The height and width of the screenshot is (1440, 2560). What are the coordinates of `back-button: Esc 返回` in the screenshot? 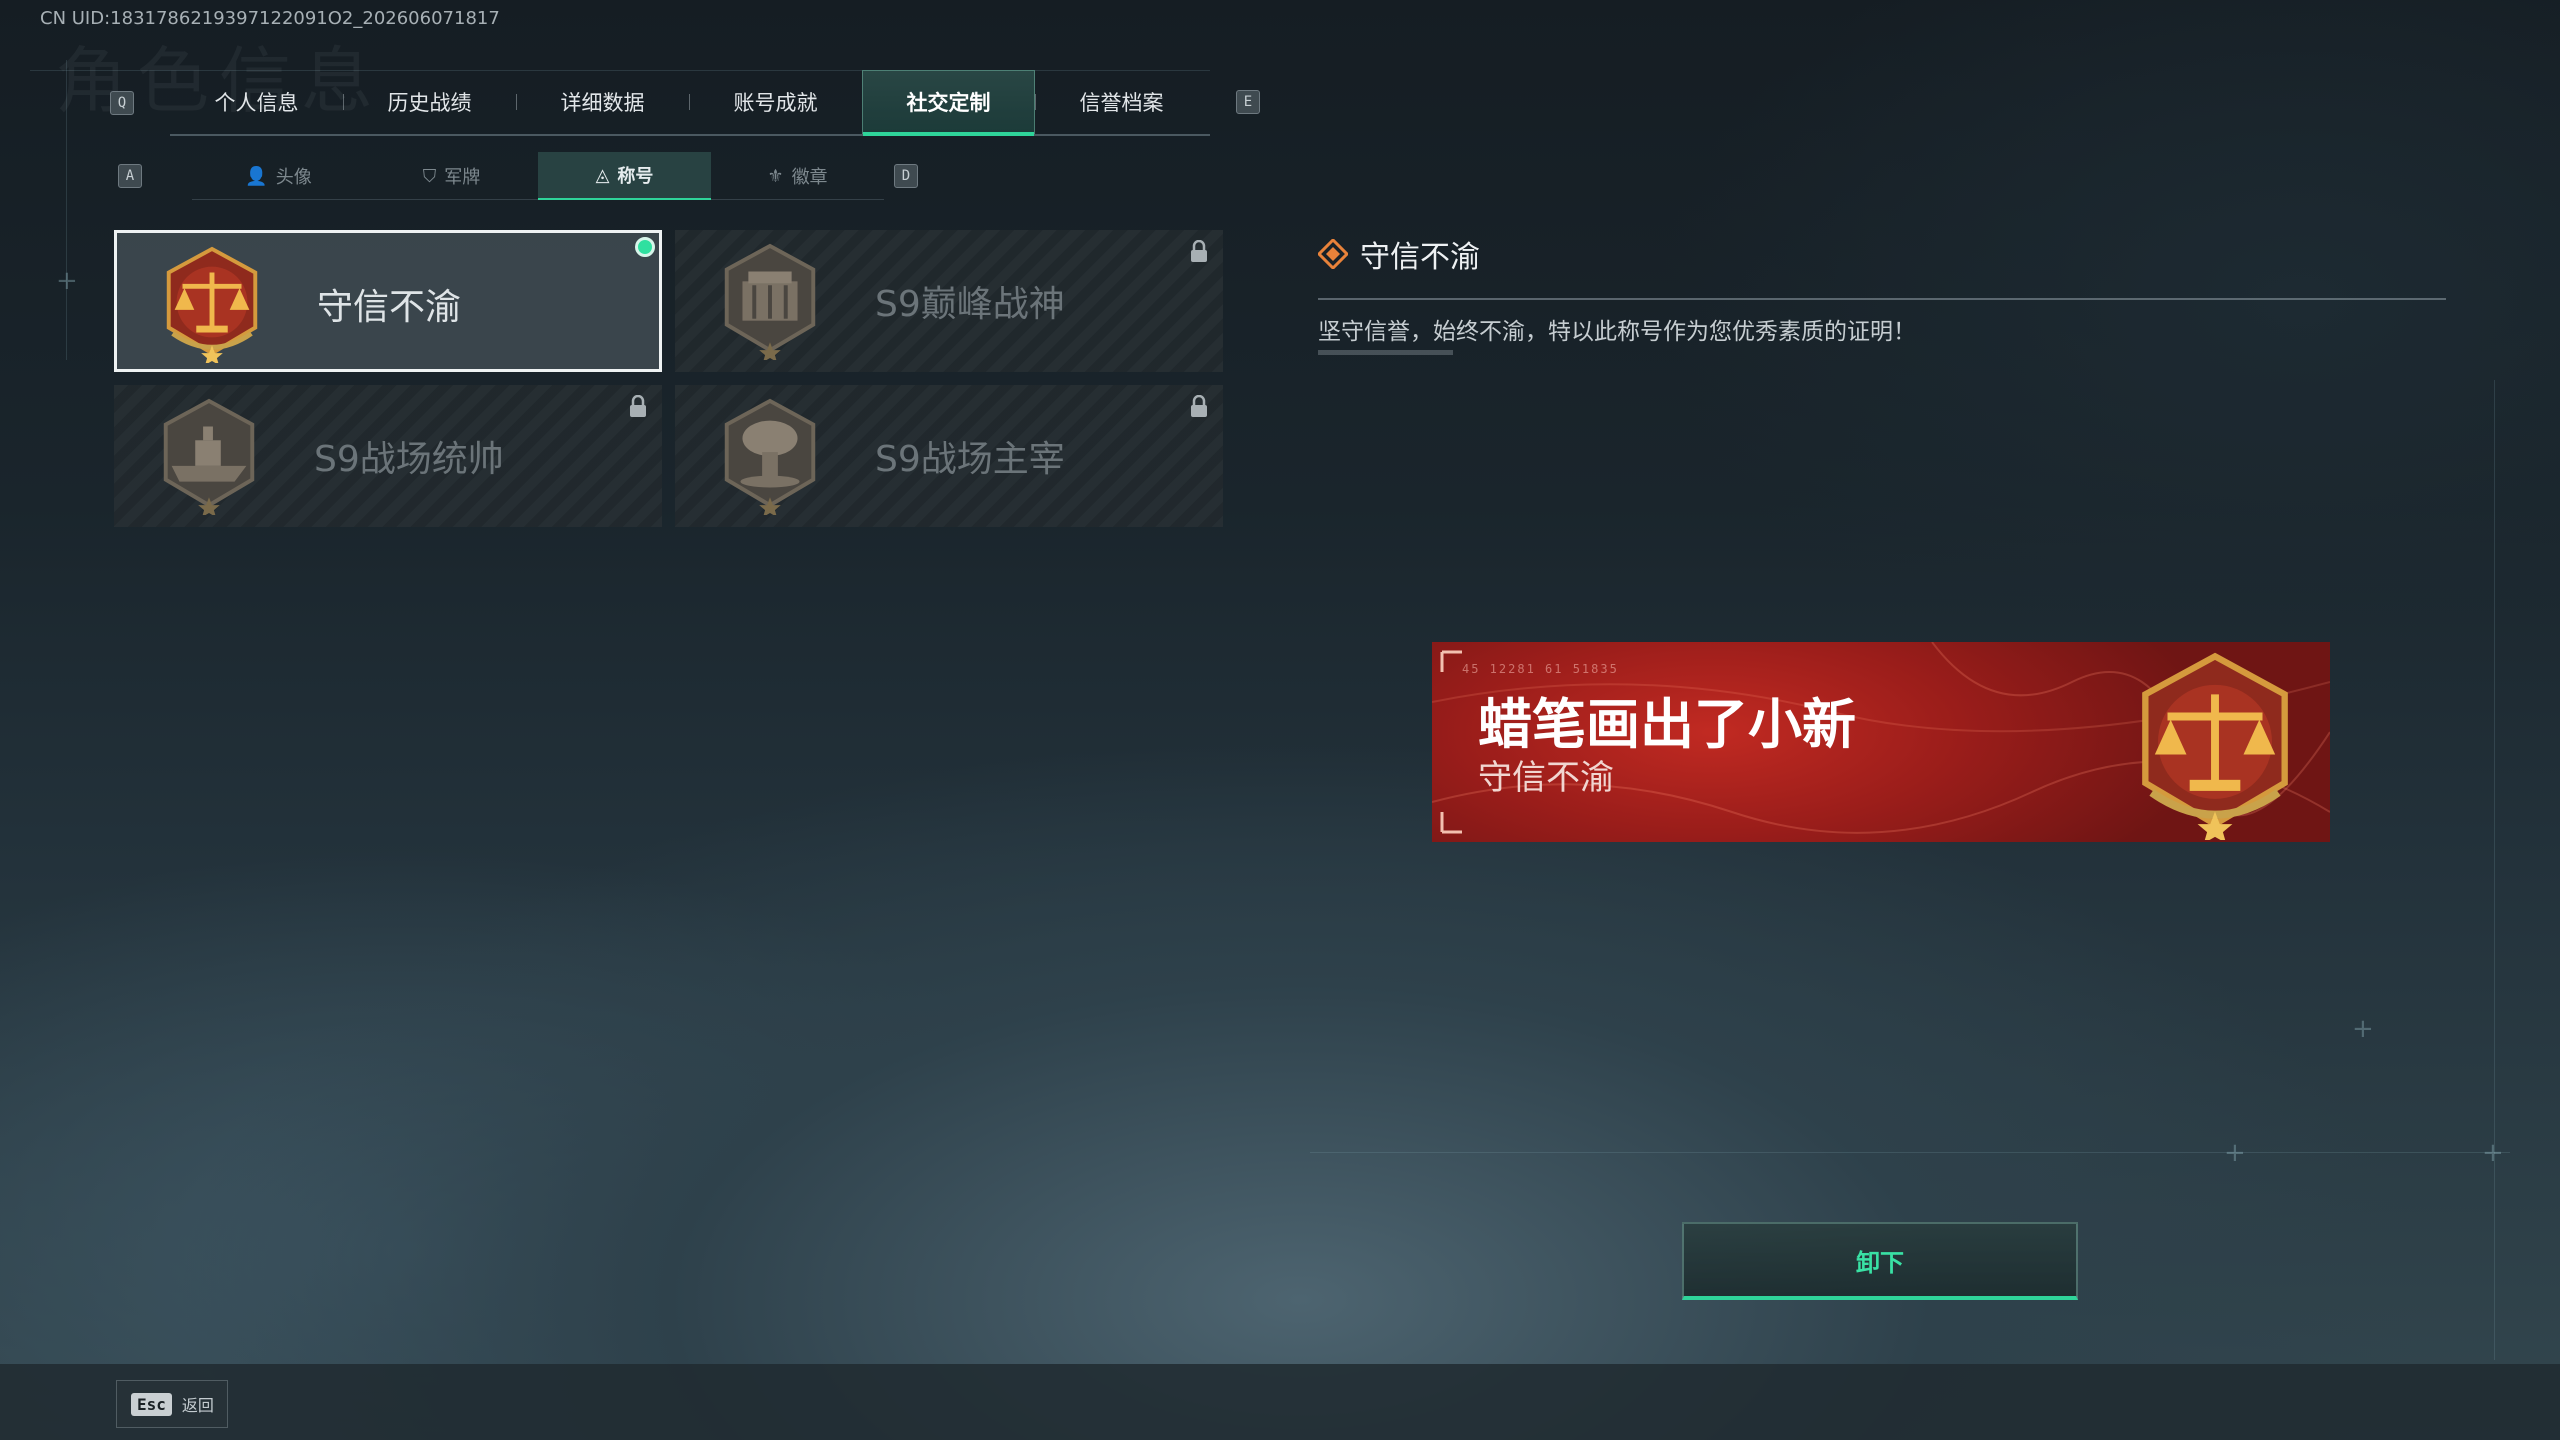 It's located at (172, 1404).